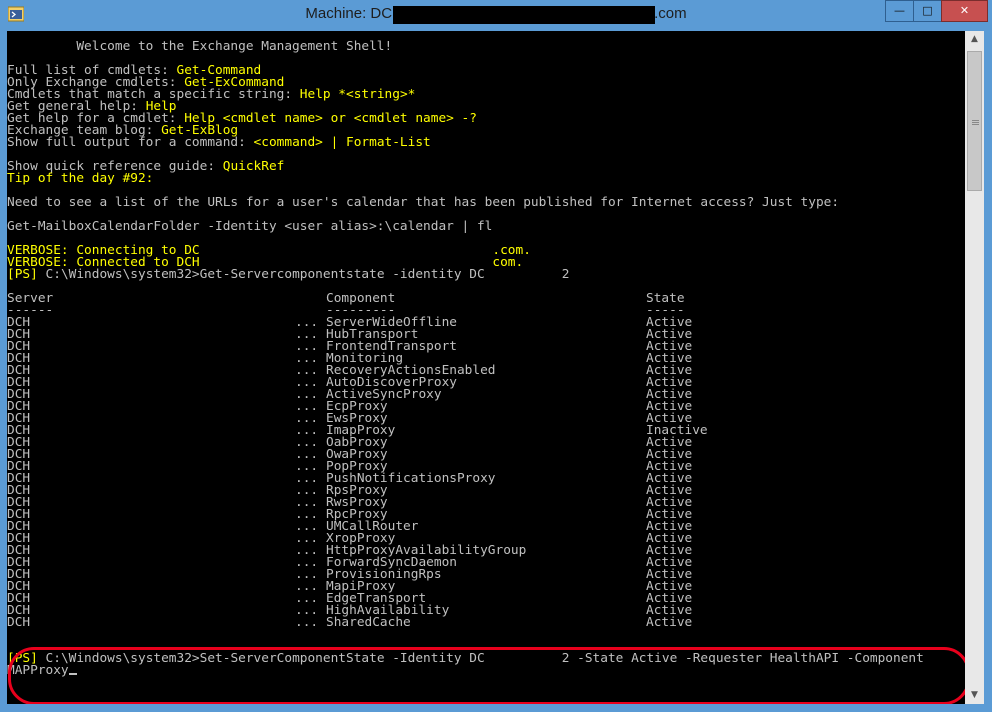 The image size is (992, 712). Describe the element at coordinates (357, 94) in the screenshot. I see `help-command: Help *<string>*` at that location.